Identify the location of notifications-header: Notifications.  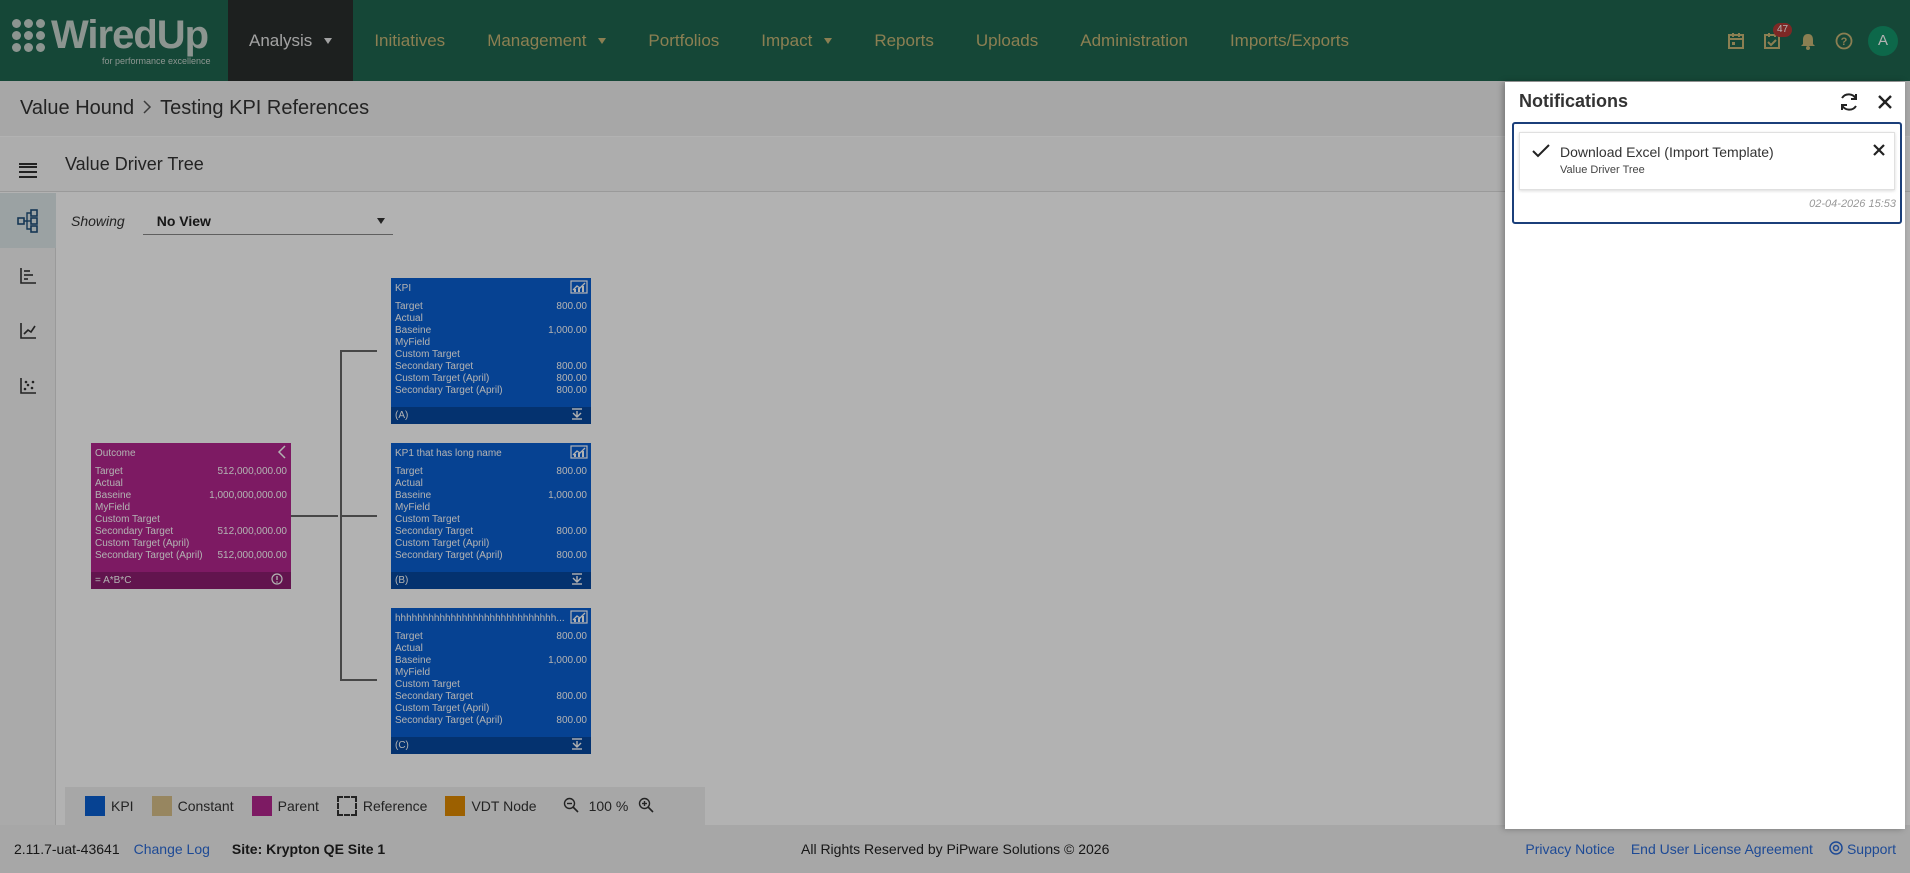
(1705, 101).